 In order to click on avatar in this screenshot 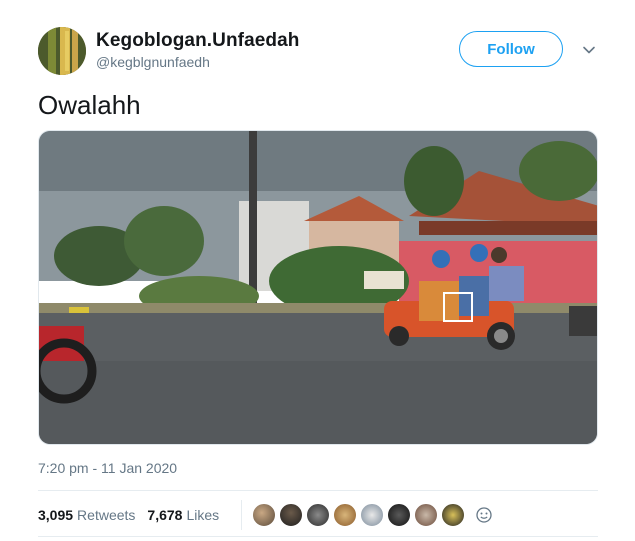, I will do `click(62, 51)`.